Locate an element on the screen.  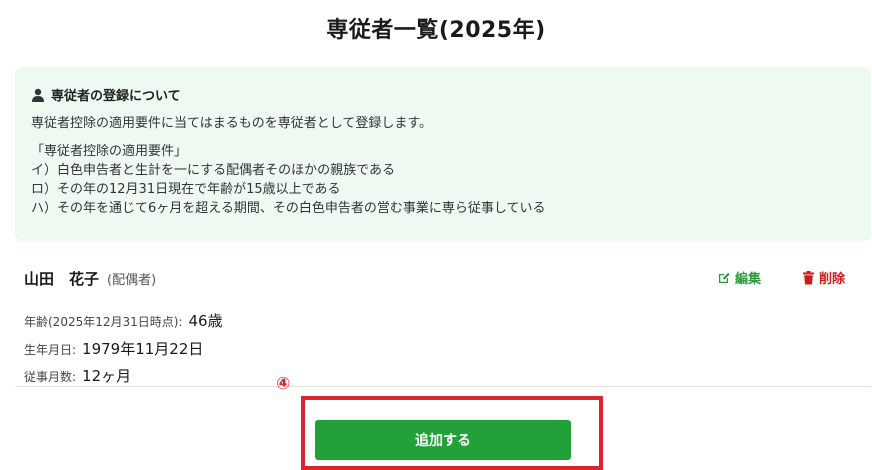
age-row: 年齢(2025年12月31日時点): 46歳 is located at coordinates (123, 320).